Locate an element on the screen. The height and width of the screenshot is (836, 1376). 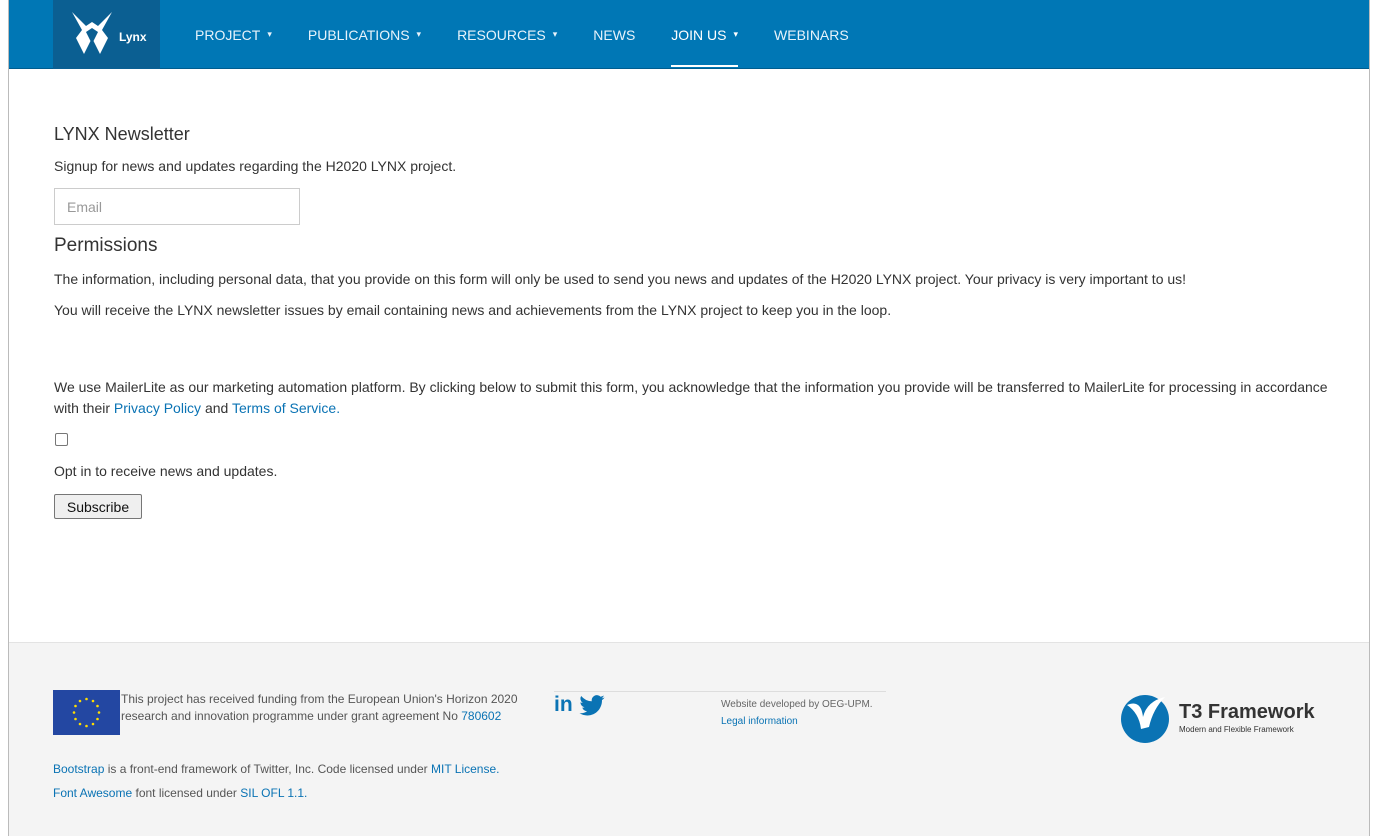
legal-information-link: Legal information is located at coordinates (759, 721).